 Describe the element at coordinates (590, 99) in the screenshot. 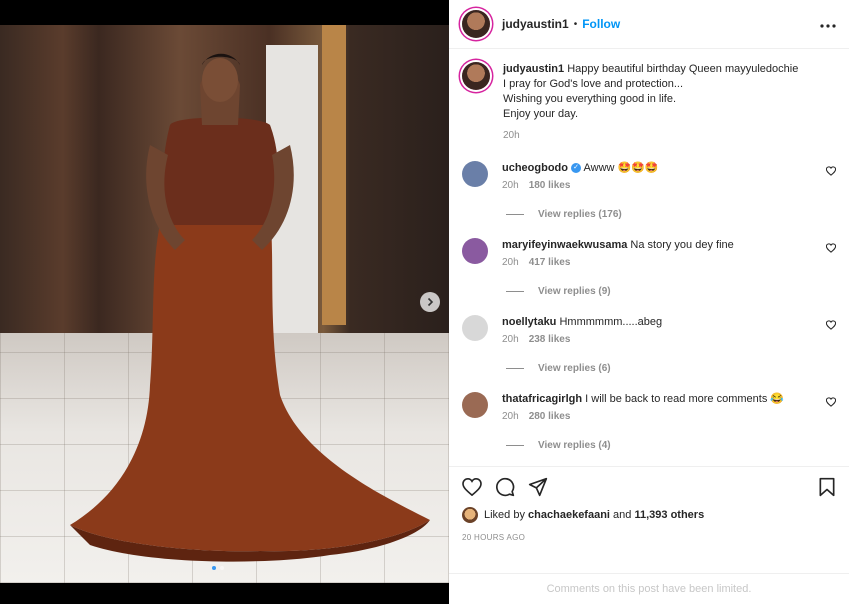

I see `caption-line: Wishing you everything good in life.` at that location.